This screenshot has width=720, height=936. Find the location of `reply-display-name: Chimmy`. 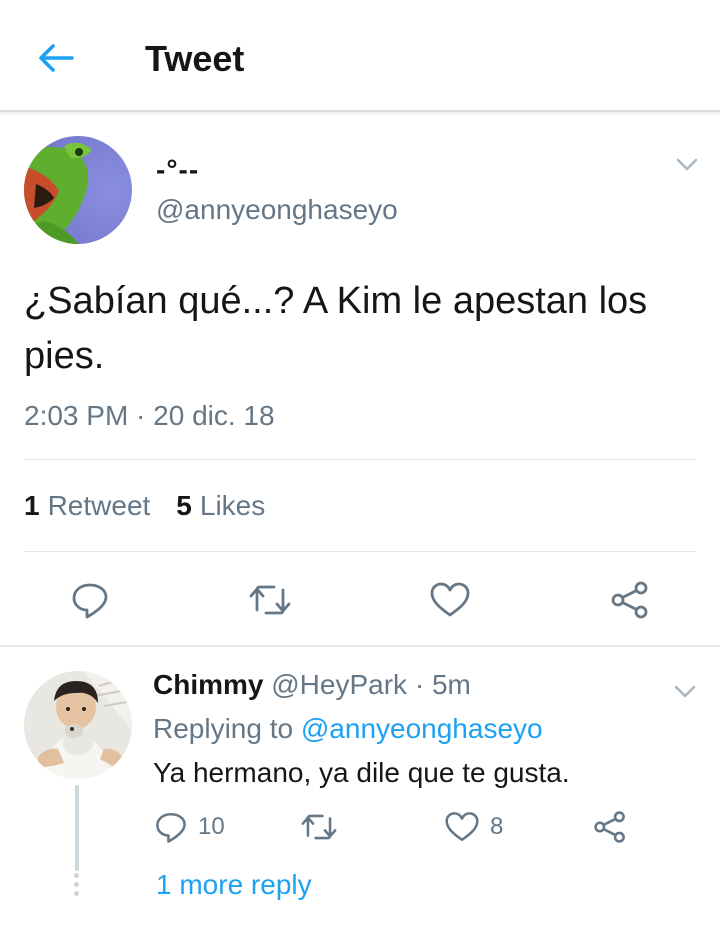

reply-display-name: Chimmy is located at coordinates (208, 684).